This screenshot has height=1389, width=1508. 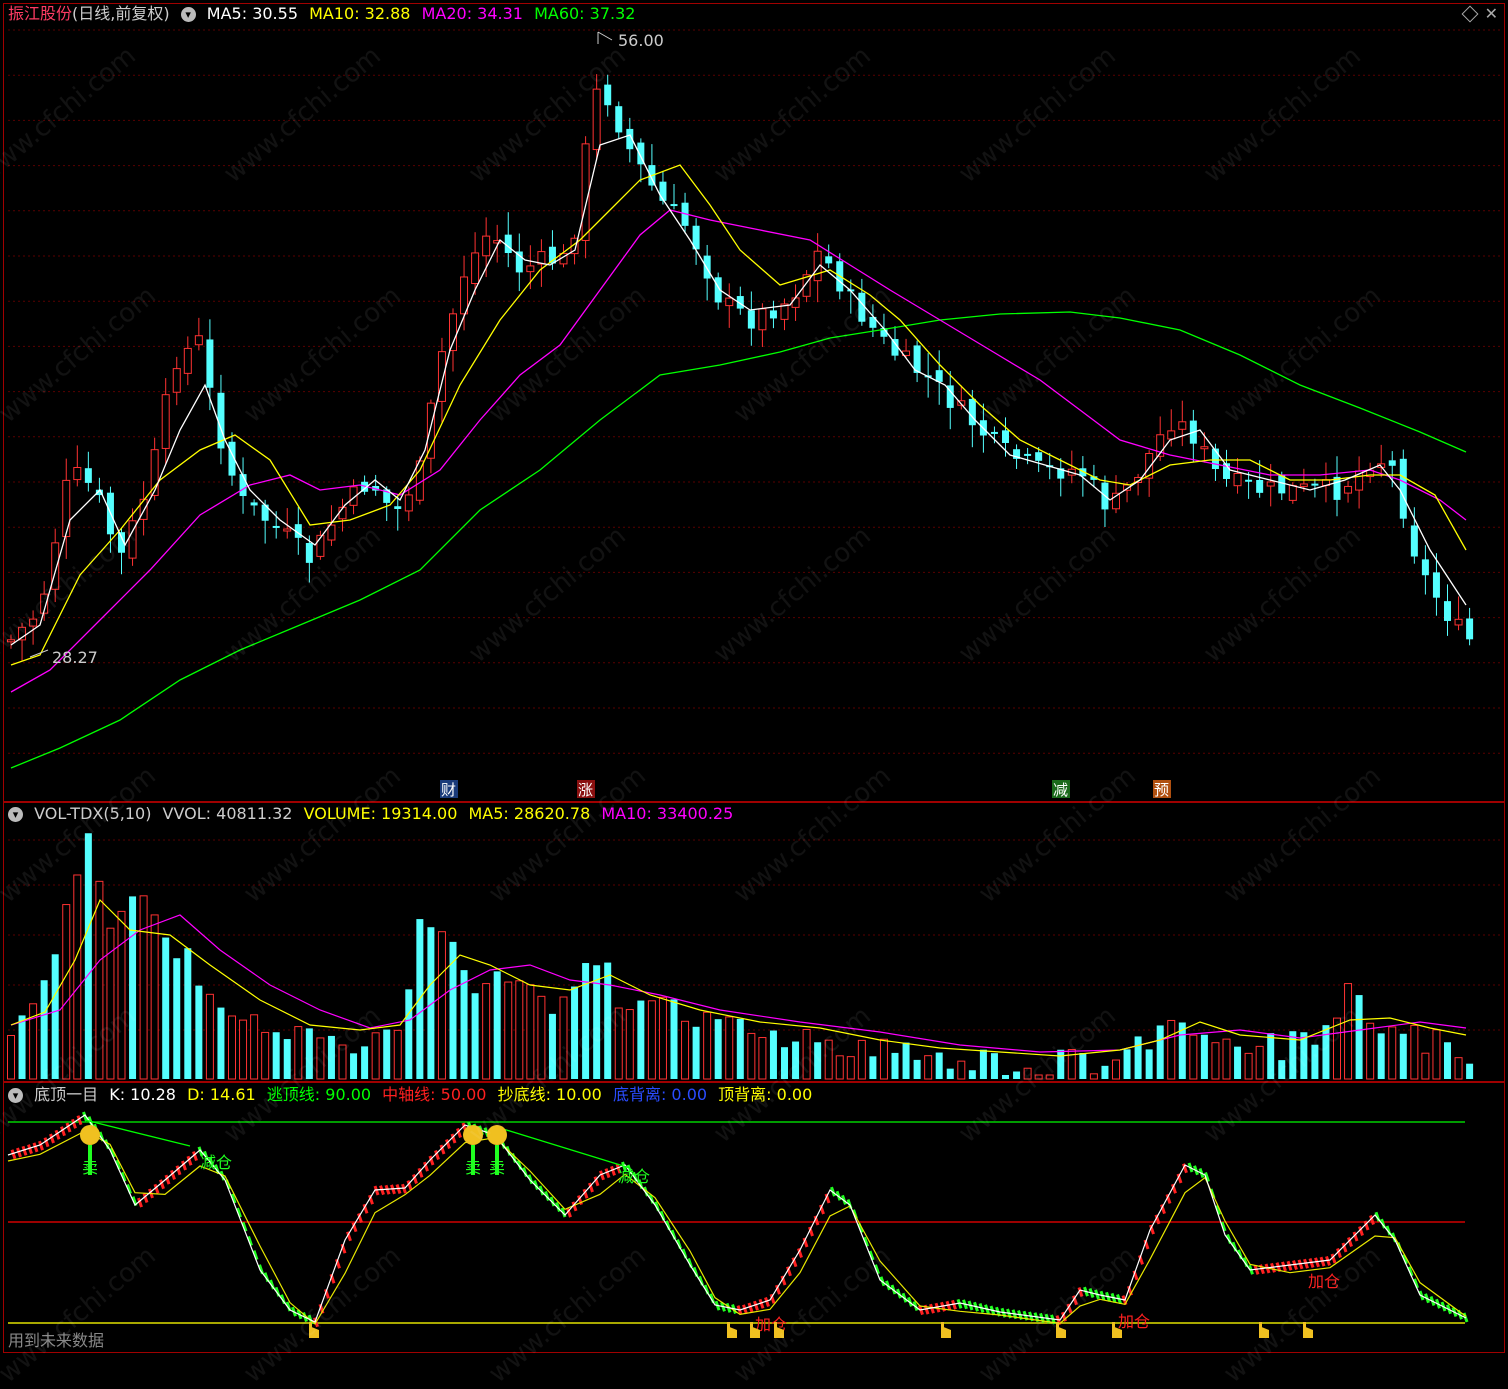 What do you see at coordinates (56, 1340) in the screenshot?
I see `future-data-warning: 用到未来数据` at bounding box center [56, 1340].